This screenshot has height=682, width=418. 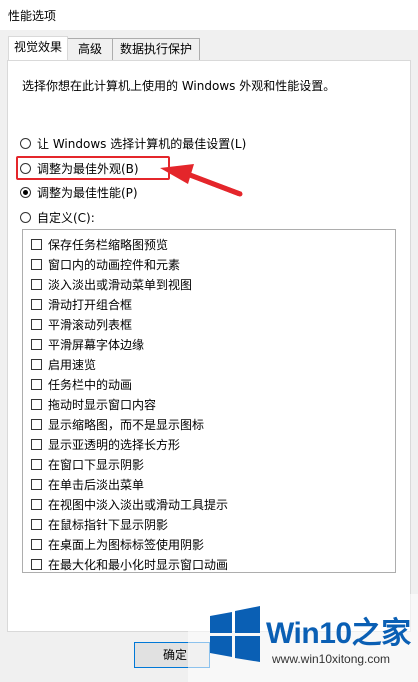 I want to click on list-item: 显示缩略图，而不是显示图标, so click(x=117, y=424).